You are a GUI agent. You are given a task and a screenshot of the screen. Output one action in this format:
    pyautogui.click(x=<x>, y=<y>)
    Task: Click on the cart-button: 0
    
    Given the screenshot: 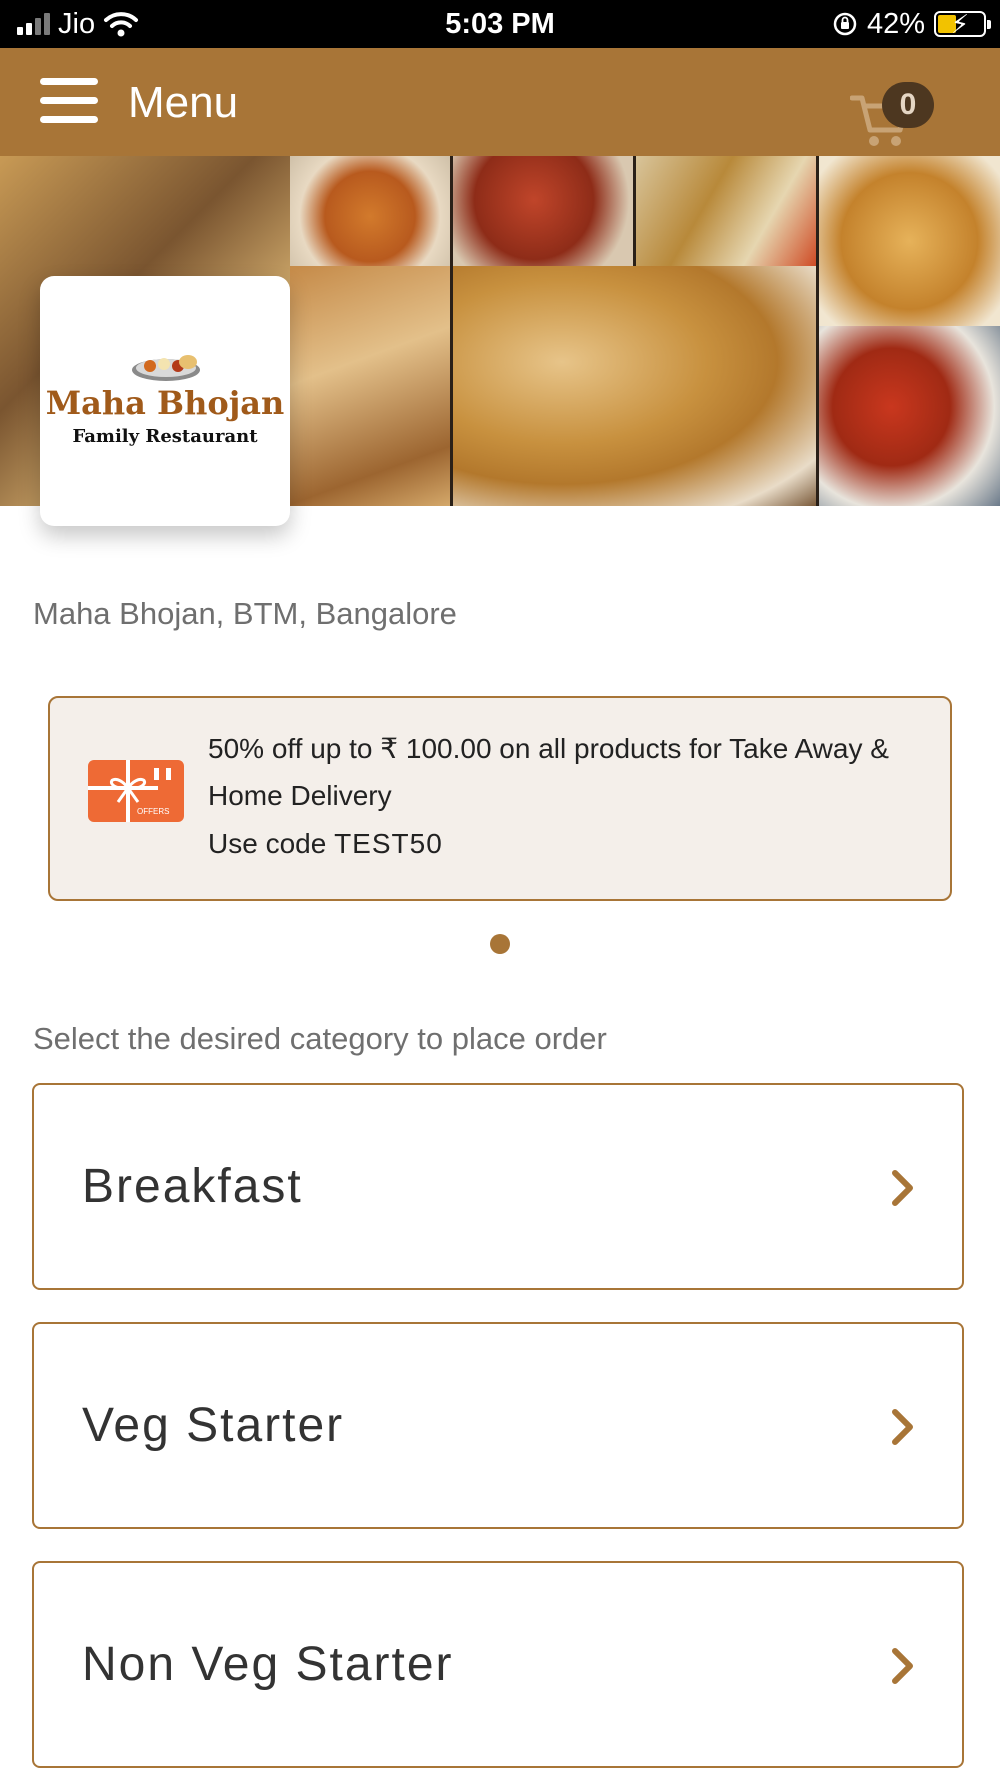 What is the action you would take?
    pyautogui.click(x=895, y=112)
    